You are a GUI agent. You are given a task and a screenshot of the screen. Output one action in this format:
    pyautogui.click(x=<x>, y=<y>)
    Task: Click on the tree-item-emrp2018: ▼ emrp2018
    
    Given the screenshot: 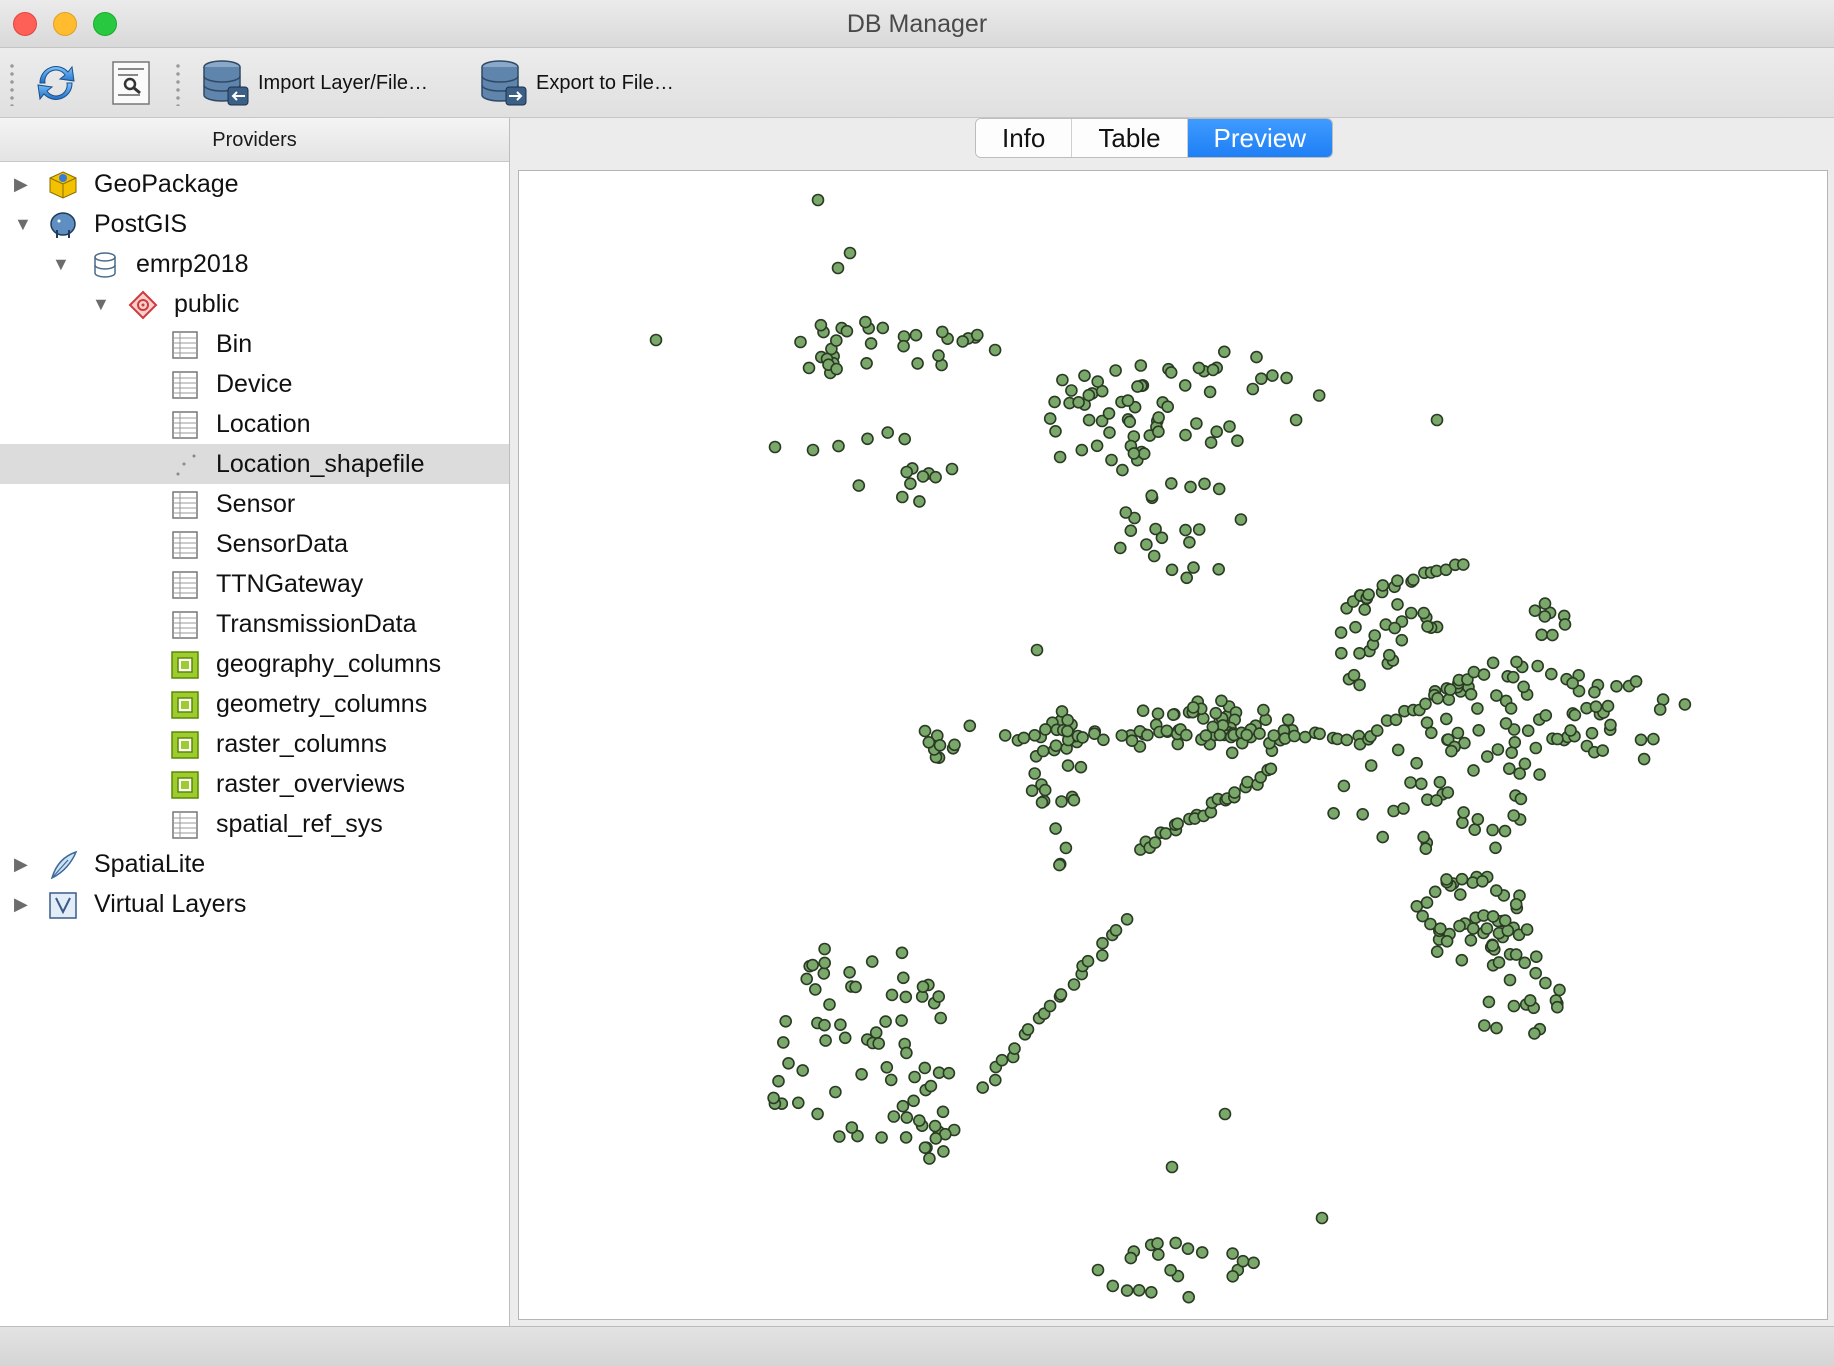 What is the action you would take?
    pyautogui.click(x=254, y=264)
    